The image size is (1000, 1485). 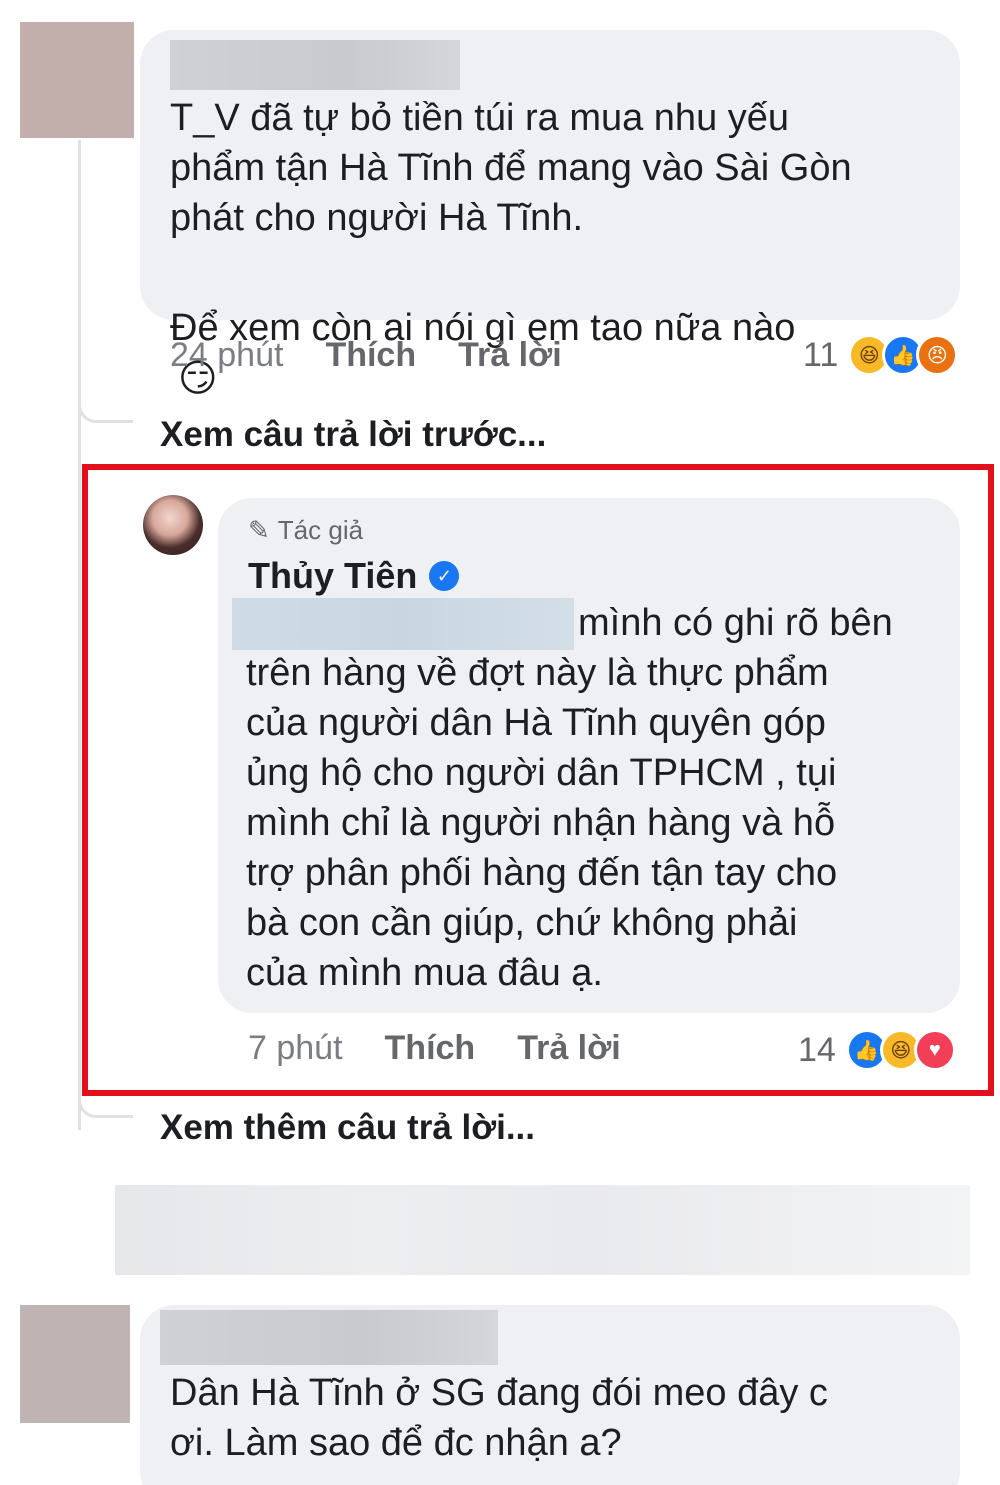 What do you see at coordinates (522, 923) in the screenshot?
I see `reply-text-line: bà con cần giúp, chứ không phải` at bounding box center [522, 923].